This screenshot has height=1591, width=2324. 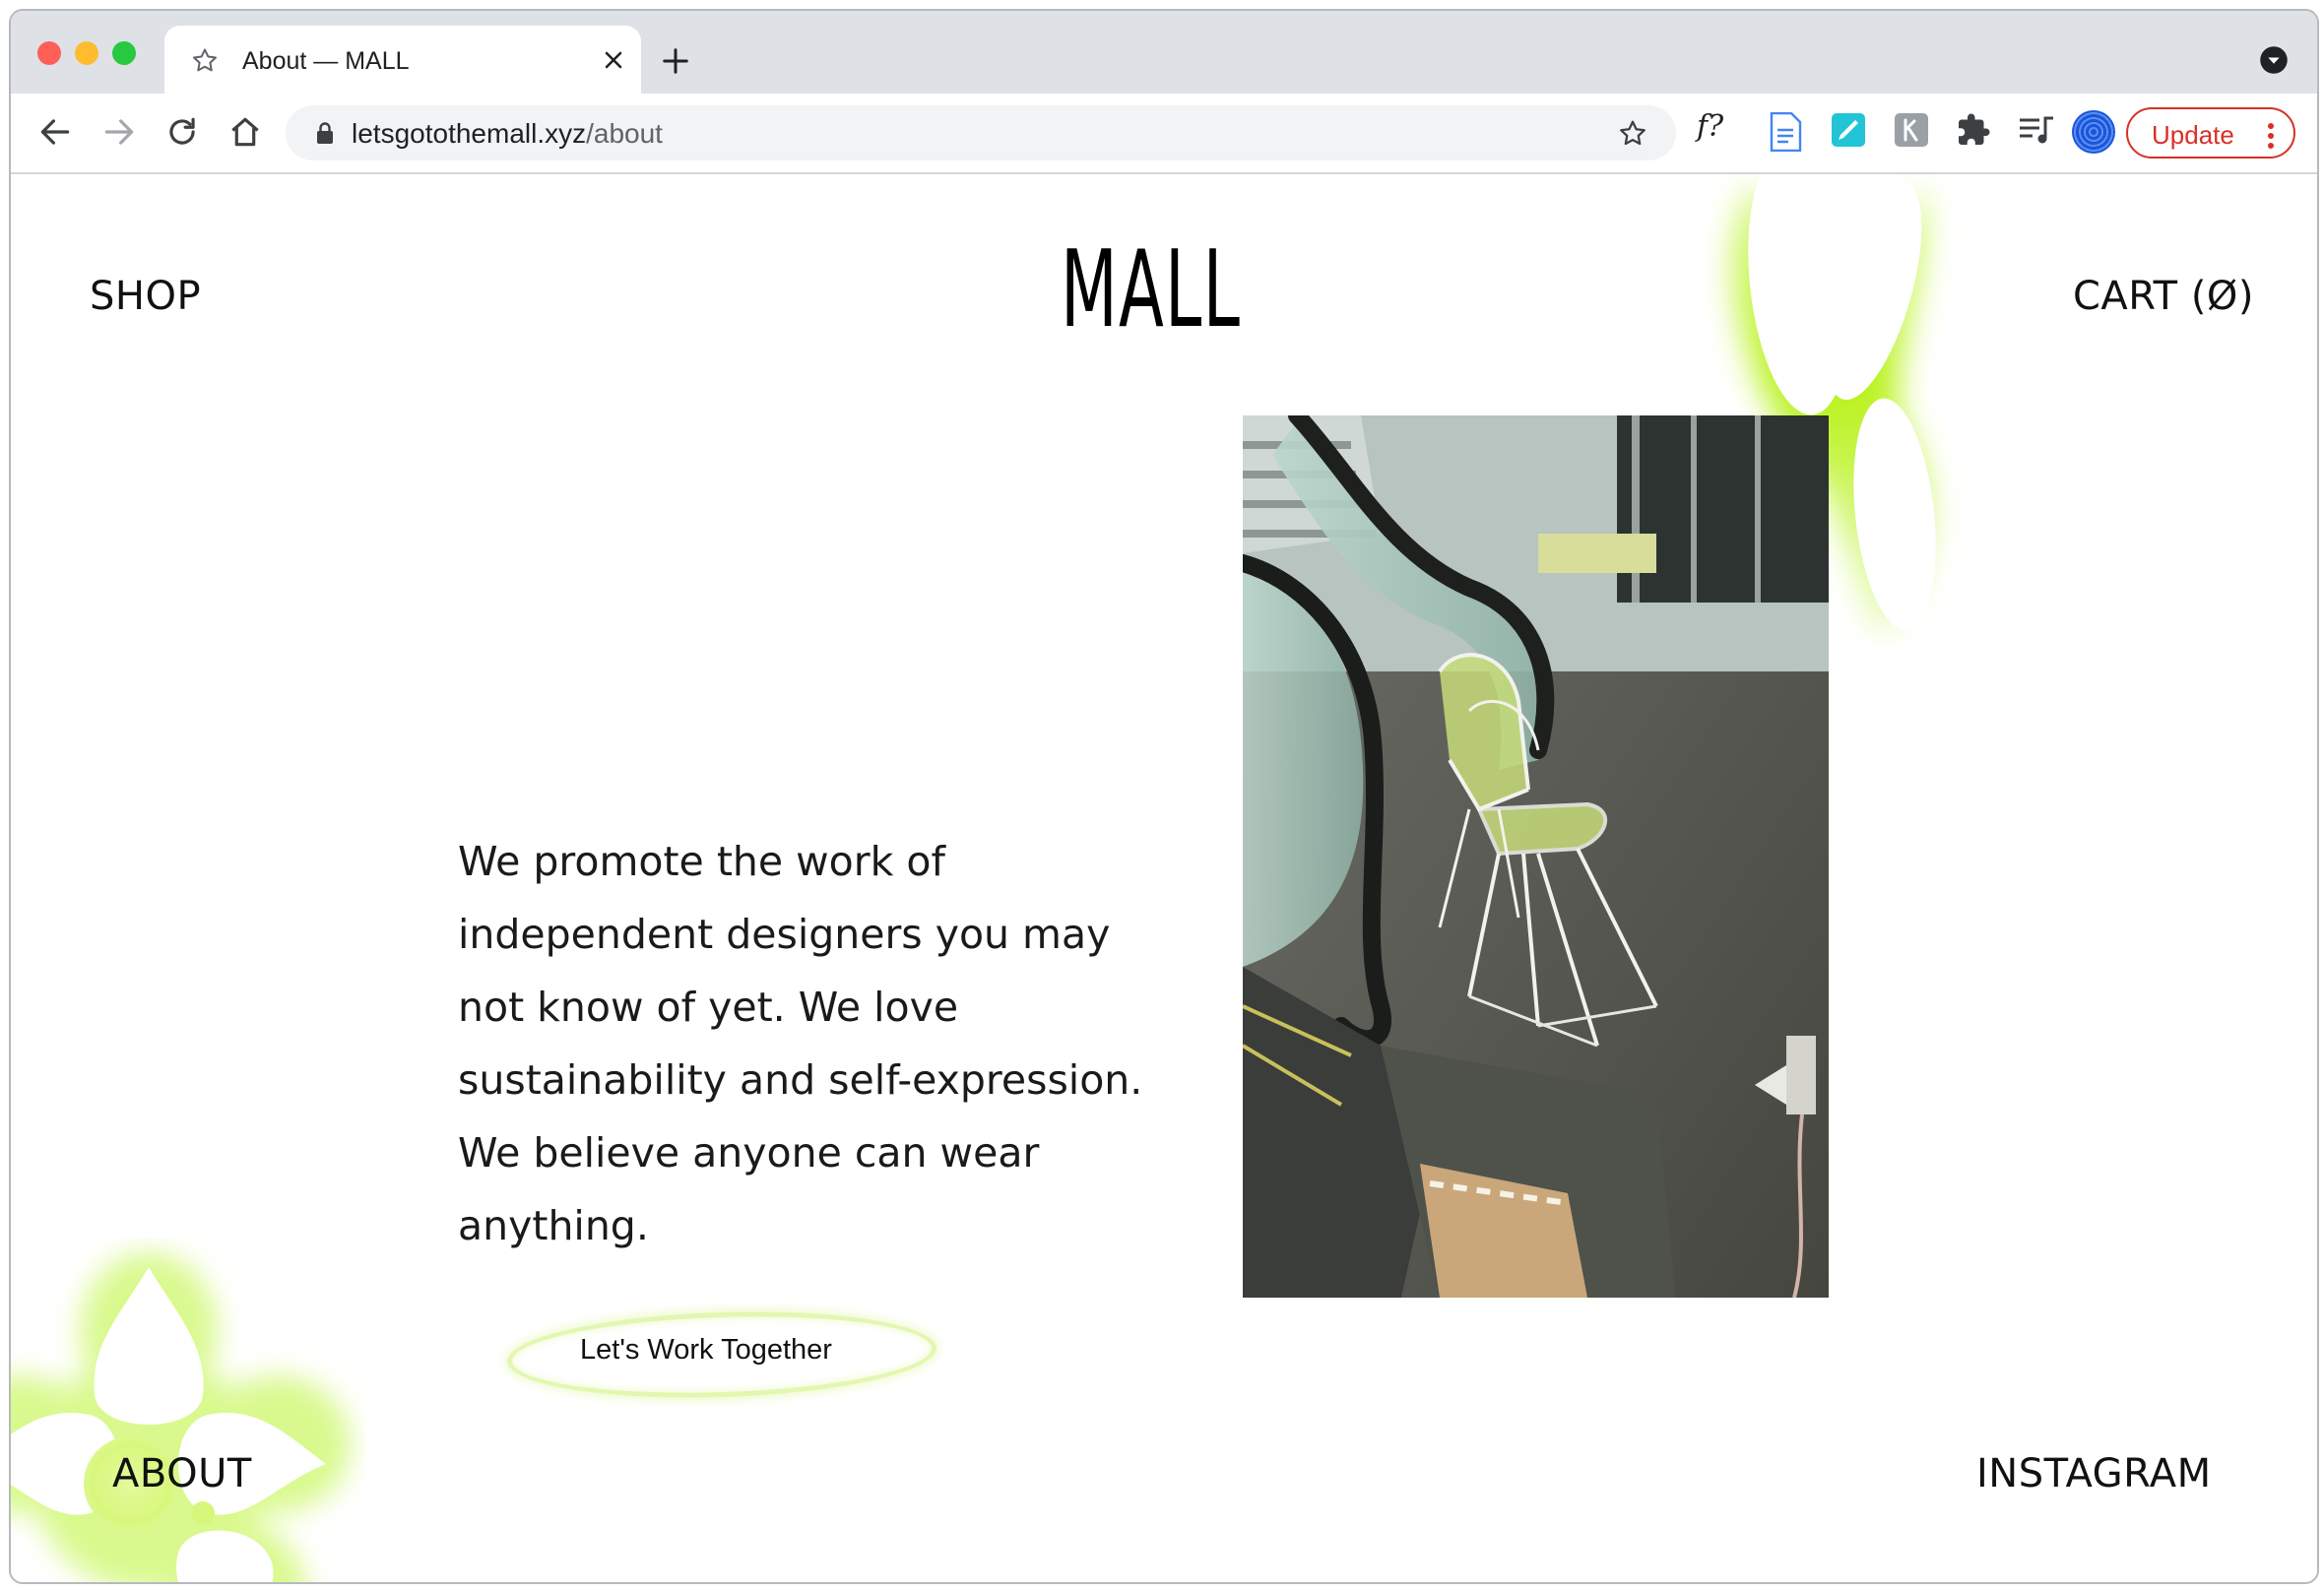 I want to click on site-logo: MALL, so click(x=1151, y=290).